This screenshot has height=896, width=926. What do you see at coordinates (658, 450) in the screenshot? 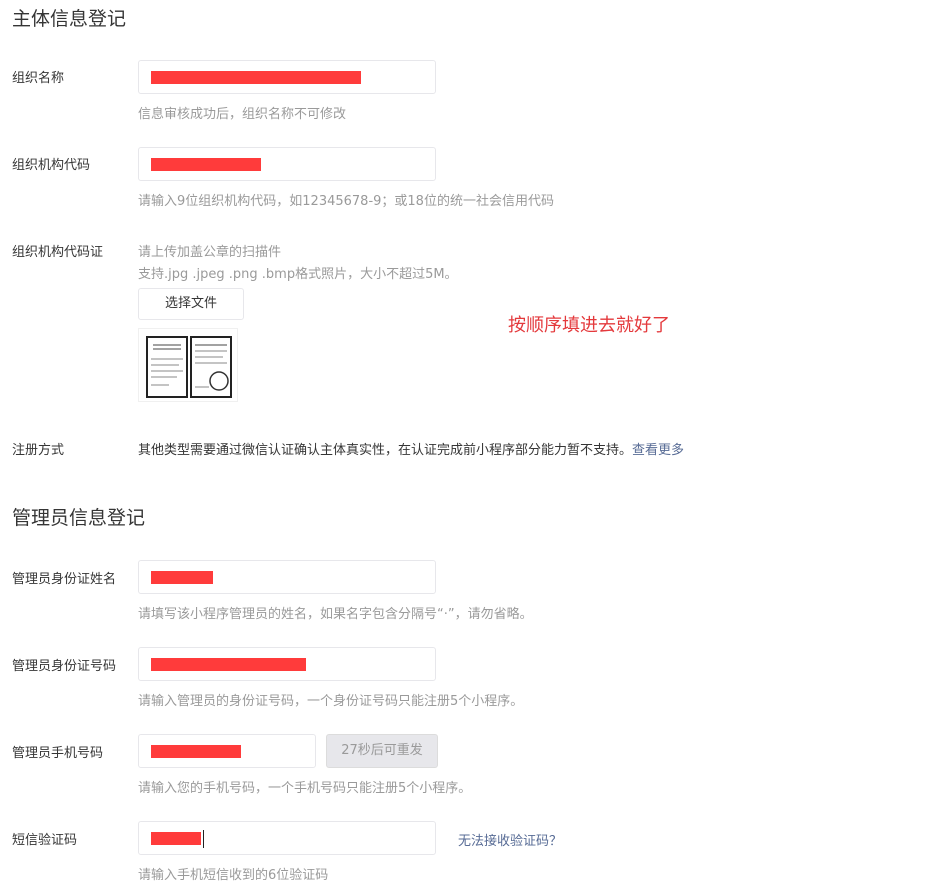
I see `view-more-link: 查看更多` at bounding box center [658, 450].